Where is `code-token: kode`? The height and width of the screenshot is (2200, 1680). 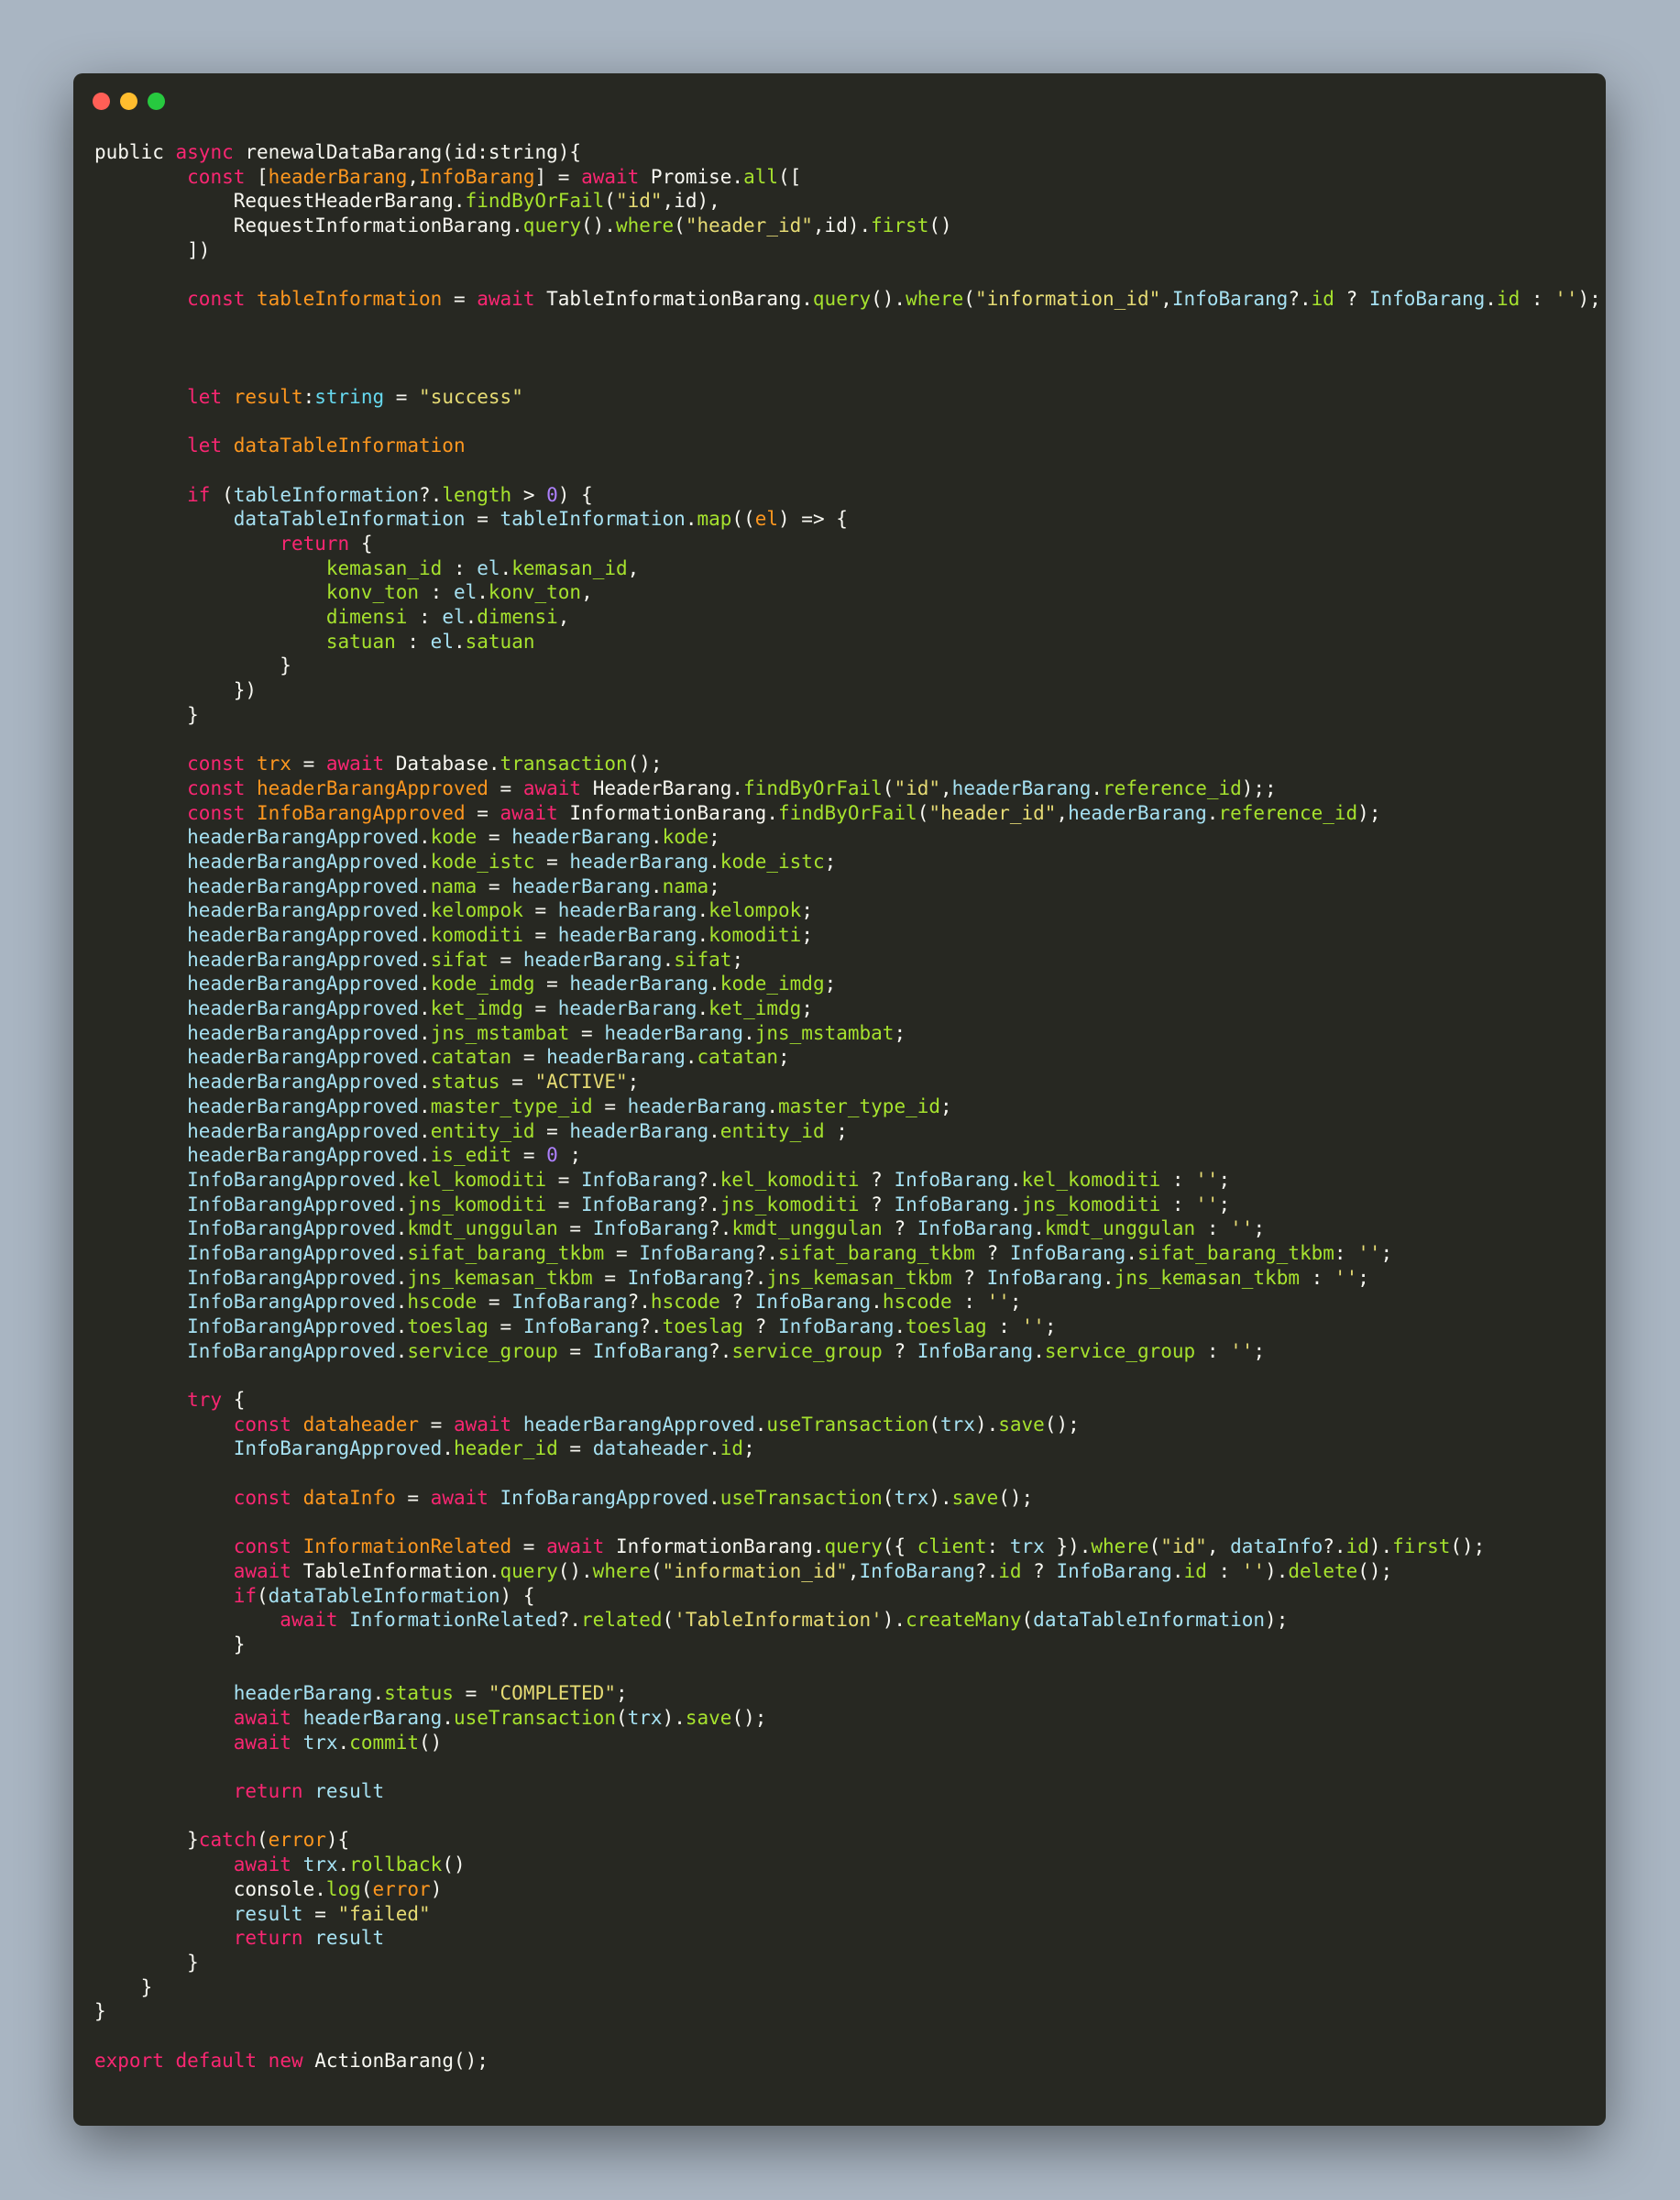 code-token: kode is located at coordinates (454, 837).